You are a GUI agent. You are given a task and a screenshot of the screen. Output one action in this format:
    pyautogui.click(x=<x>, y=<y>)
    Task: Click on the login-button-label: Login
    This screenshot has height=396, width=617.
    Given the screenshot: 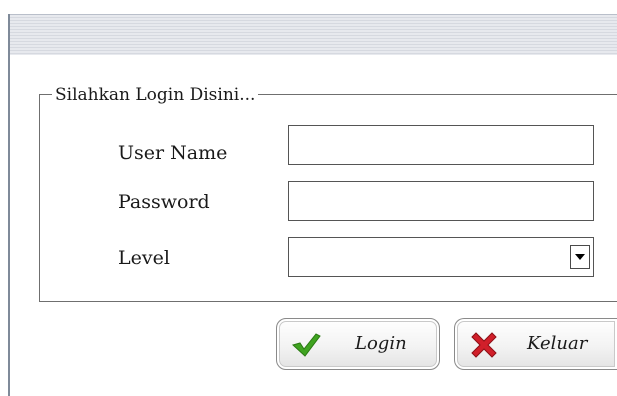 What is the action you would take?
    pyautogui.click(x=381, y=343)
    